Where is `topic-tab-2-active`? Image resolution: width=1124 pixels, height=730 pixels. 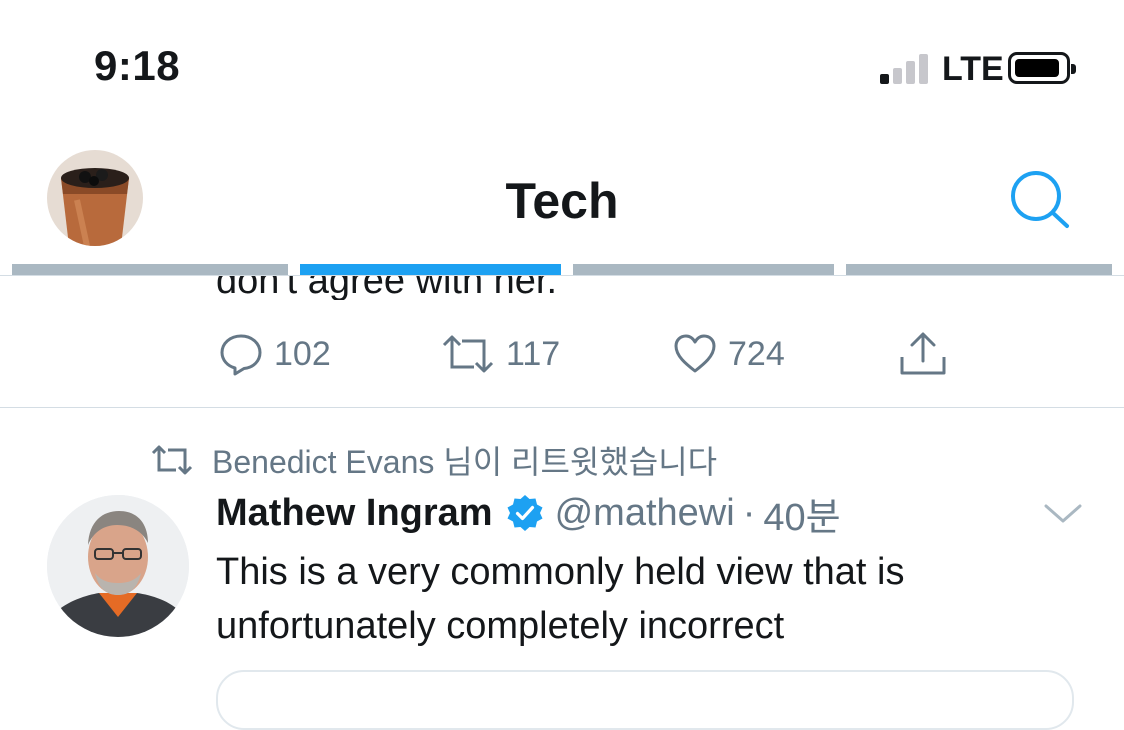 topic-tab-2-active is located at coordinates (430, 269).